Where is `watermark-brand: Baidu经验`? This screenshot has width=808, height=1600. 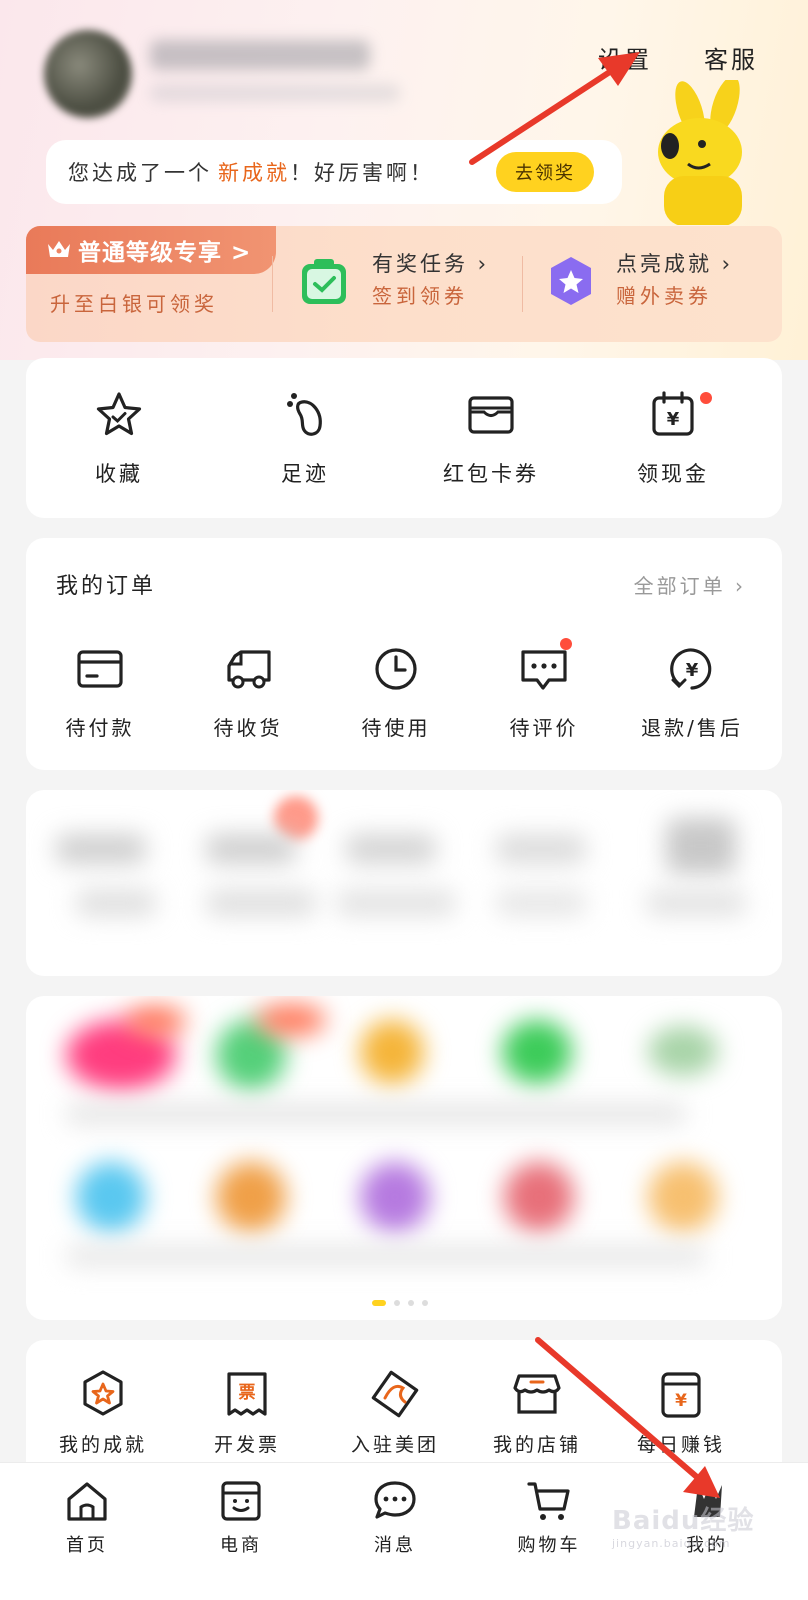
watermark-brand: Baidu经验 is located at coordinates (683, 1521).